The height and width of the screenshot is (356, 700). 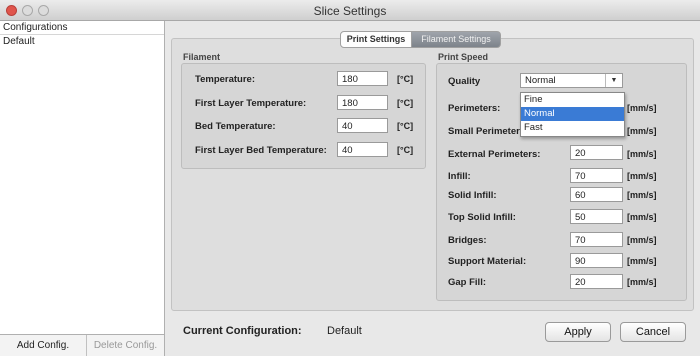 I want to click on first-layer-bed-temperature-label: First Layer Bed Temperature:, so click(x=261, y=150).